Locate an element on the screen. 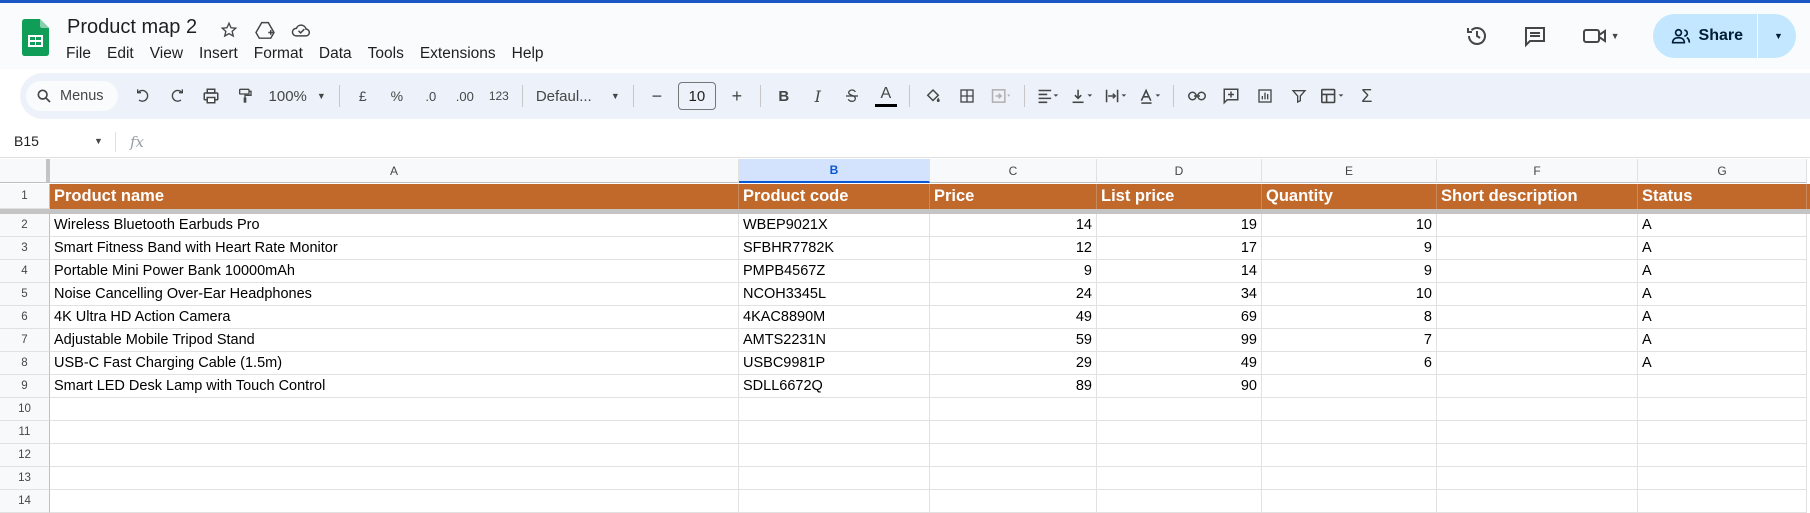 The height and width of the screenshot is (513, 1810). cell-d8: 49 is located at coordinates (1179, 363).